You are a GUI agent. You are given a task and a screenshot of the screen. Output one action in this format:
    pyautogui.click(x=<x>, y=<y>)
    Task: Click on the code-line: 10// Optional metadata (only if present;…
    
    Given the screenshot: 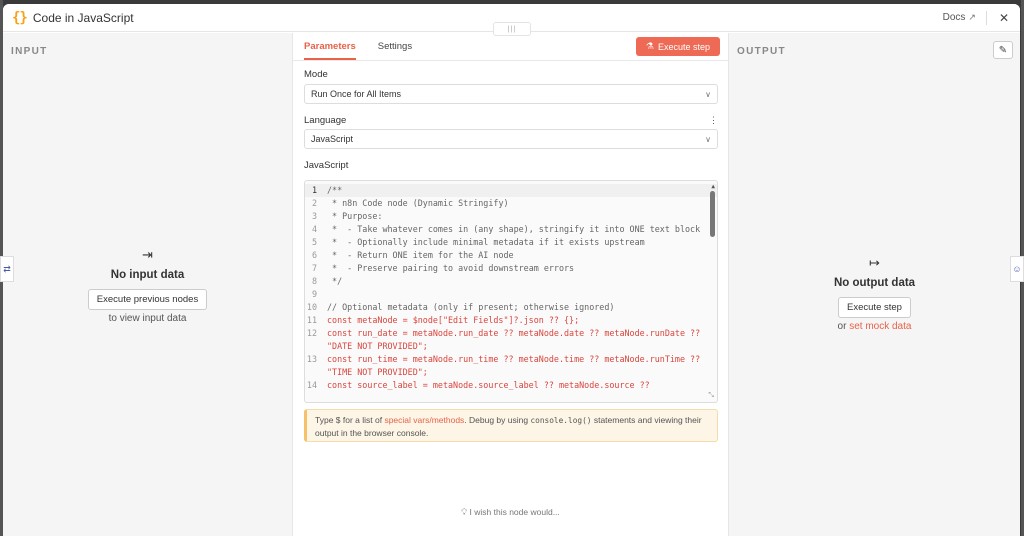 What is the action you would take?
    pyautogui.click(x=460, y=307)
    